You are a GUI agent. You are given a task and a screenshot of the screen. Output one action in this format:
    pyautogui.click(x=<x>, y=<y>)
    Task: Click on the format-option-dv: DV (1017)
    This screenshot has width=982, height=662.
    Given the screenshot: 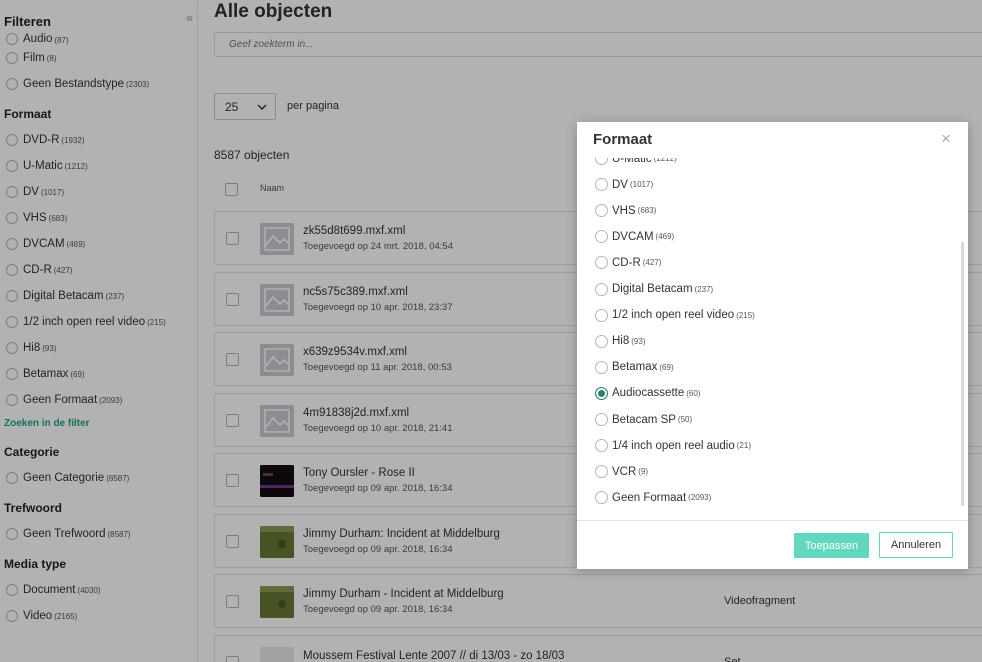 What is the action you would take?
    pyautogui.click(x=624, y=185)
    